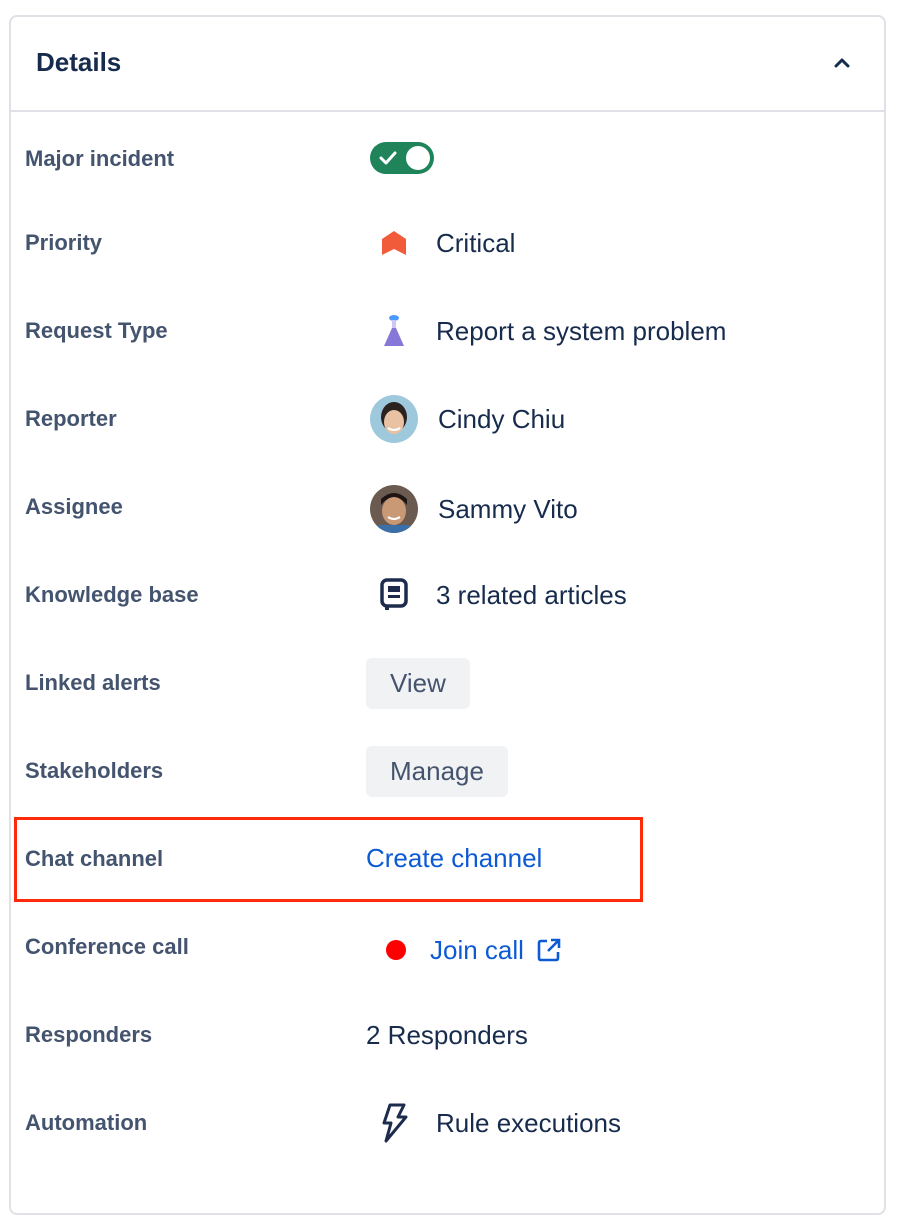 The height and width of the screenshot is (1215, 904). Describe the element at coordinates (408, 1123) in the screenshot. I see `lightning-icon` at that location.